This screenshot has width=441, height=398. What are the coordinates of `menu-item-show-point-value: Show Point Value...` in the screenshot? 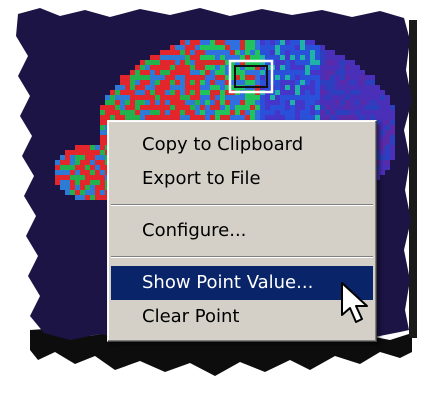 It's located at (242, 283).